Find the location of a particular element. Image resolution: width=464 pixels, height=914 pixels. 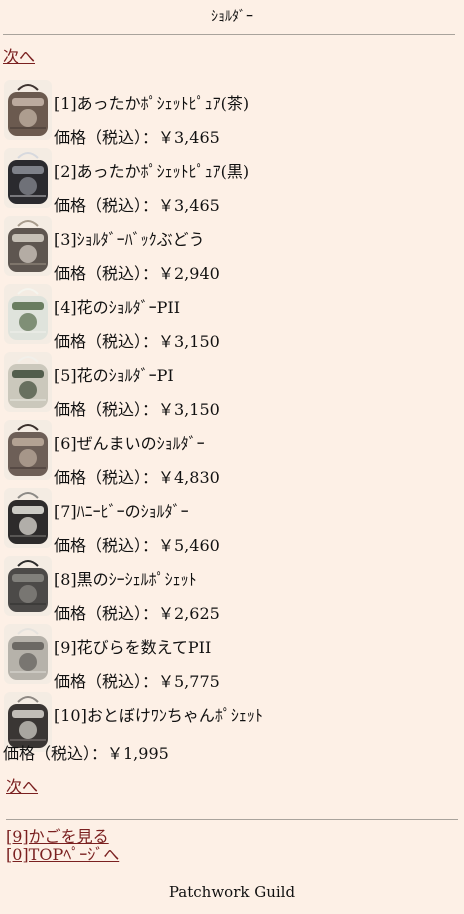

product-item: [4]花のｼｮﾙﾀﾞｰPII 価格（税込）：￥3,150 is located at coordinates (230, 318).